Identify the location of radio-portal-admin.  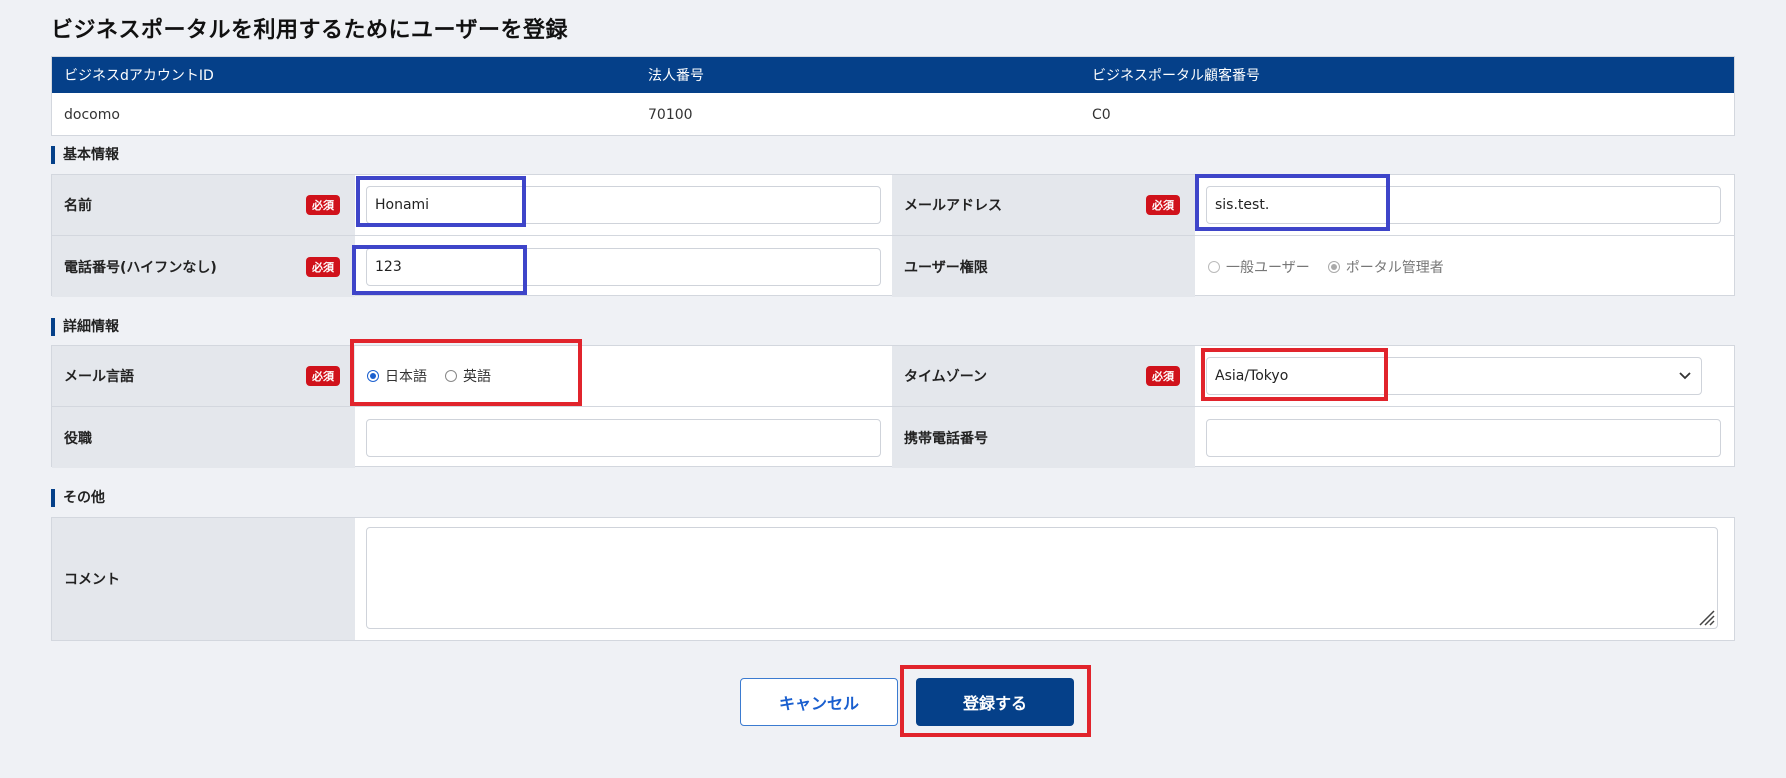
(1333, 266).